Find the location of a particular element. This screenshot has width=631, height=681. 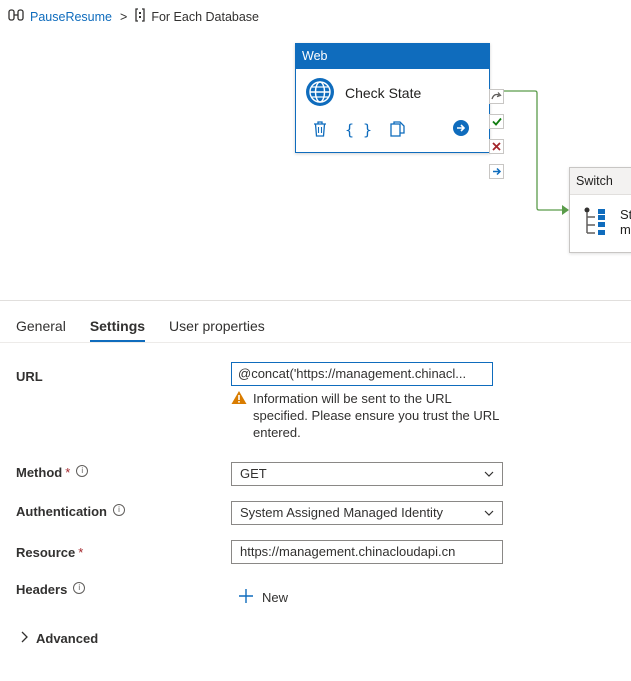

web-activity-card: Web Check State { } is located at coordinates (392, 98).